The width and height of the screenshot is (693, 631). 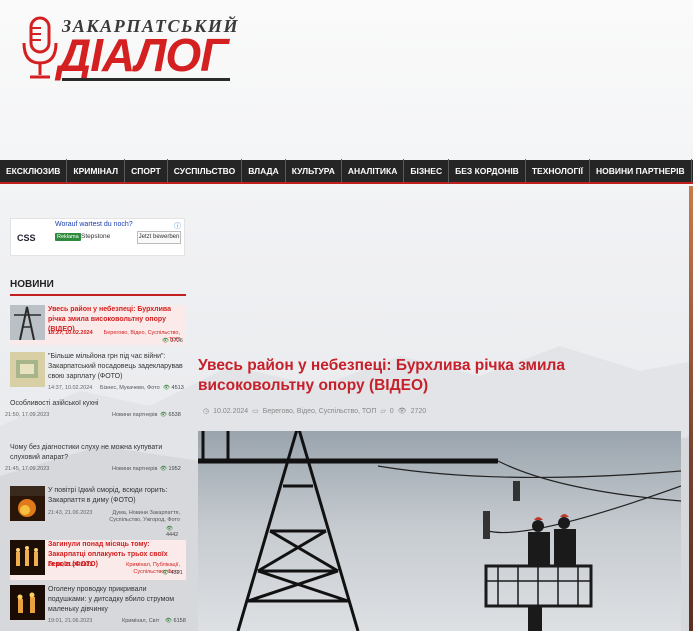 I want to click on comment-icon: ▱, so click(x=383, y=411).